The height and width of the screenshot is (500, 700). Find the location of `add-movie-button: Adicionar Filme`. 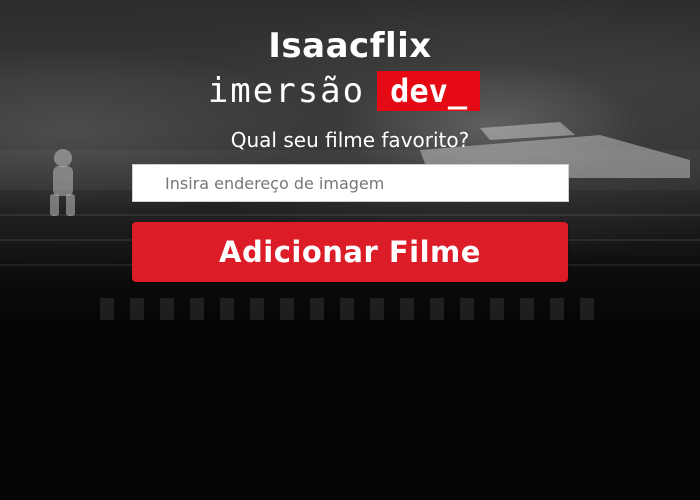

add-movie-button: Adicionar Filme is located at coordinates (350, 252).